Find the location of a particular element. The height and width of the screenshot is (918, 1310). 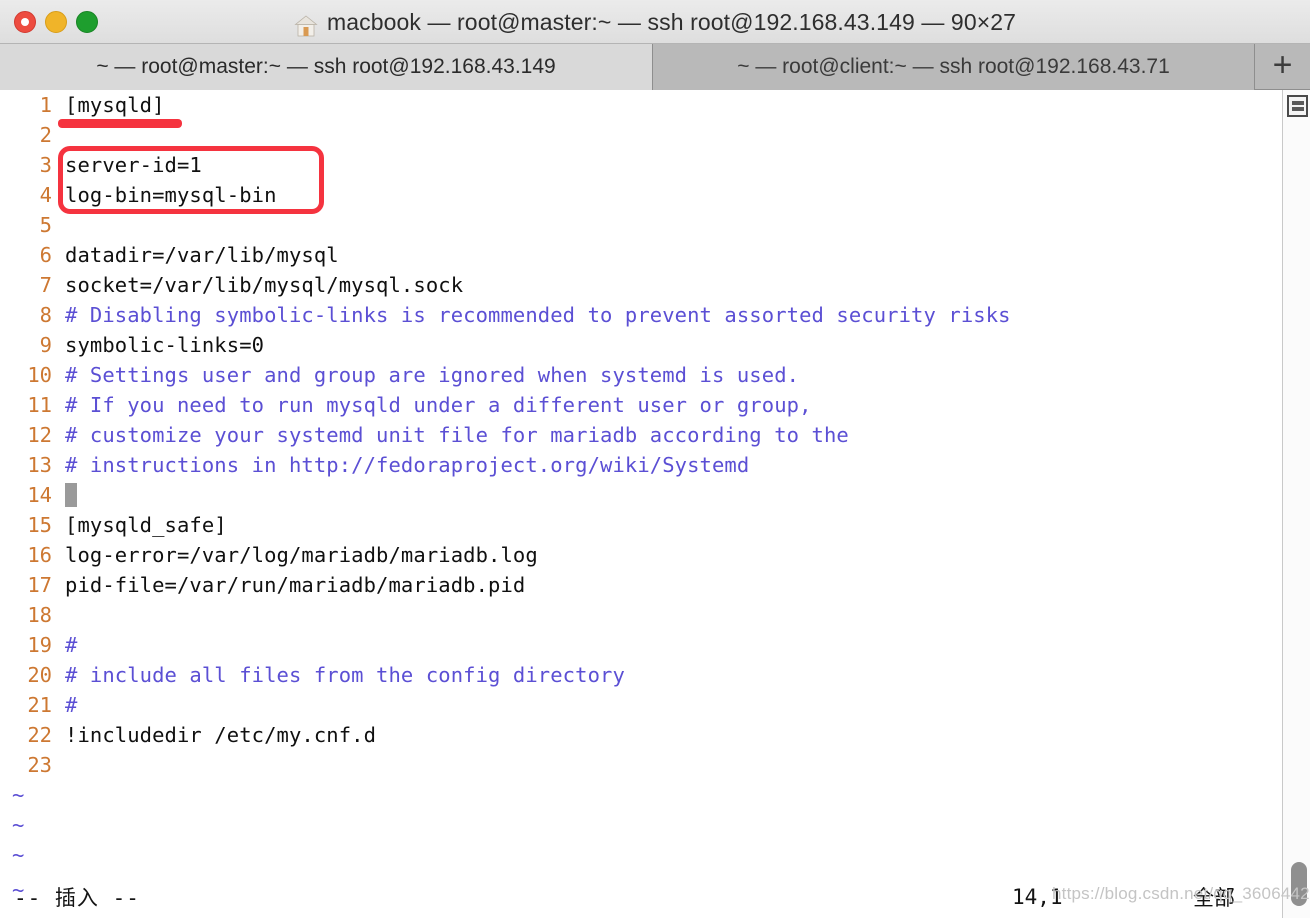

status-cursor-position: 14,1 is located at coordinates (1037, 897).